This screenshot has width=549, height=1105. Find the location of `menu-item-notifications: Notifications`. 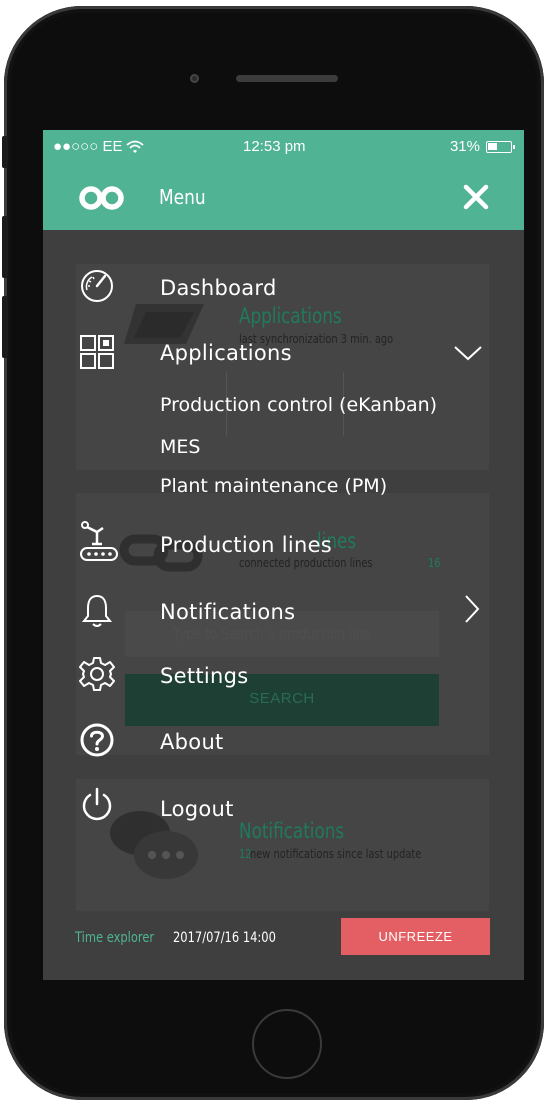

menu-item-notifications: Notifications is located at coordinates (283, 613).